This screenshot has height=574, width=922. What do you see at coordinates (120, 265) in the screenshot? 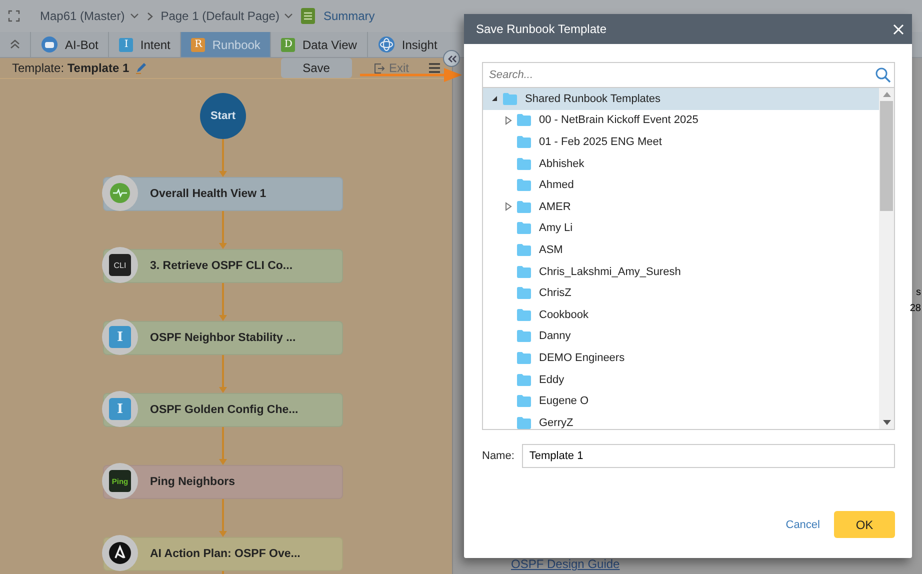
I see `terminal-icon: CLI` at bounding box center [120, 265].